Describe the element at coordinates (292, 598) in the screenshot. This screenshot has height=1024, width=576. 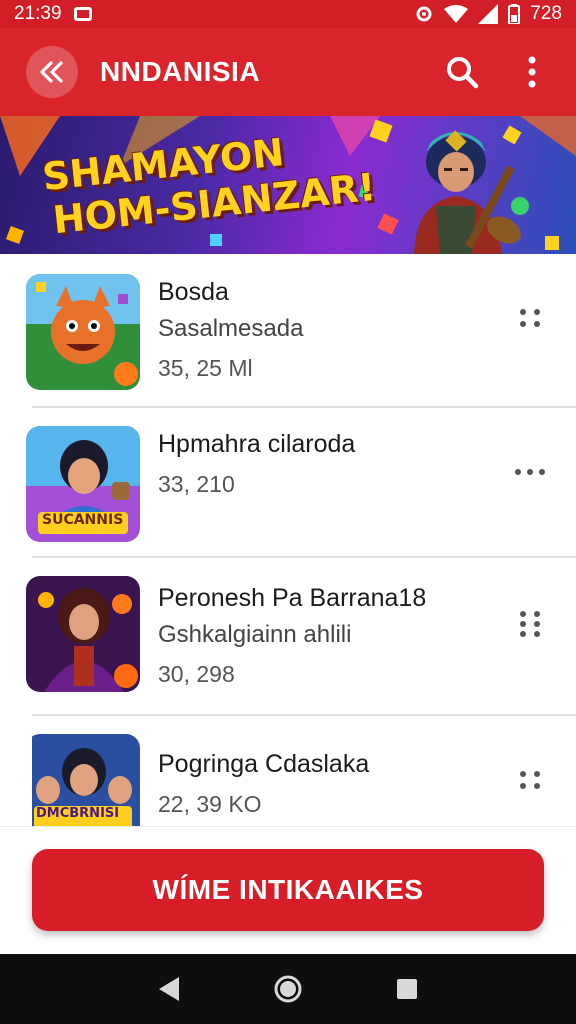
I see `item-title: Peronesh Pa Barrana18` at that location.